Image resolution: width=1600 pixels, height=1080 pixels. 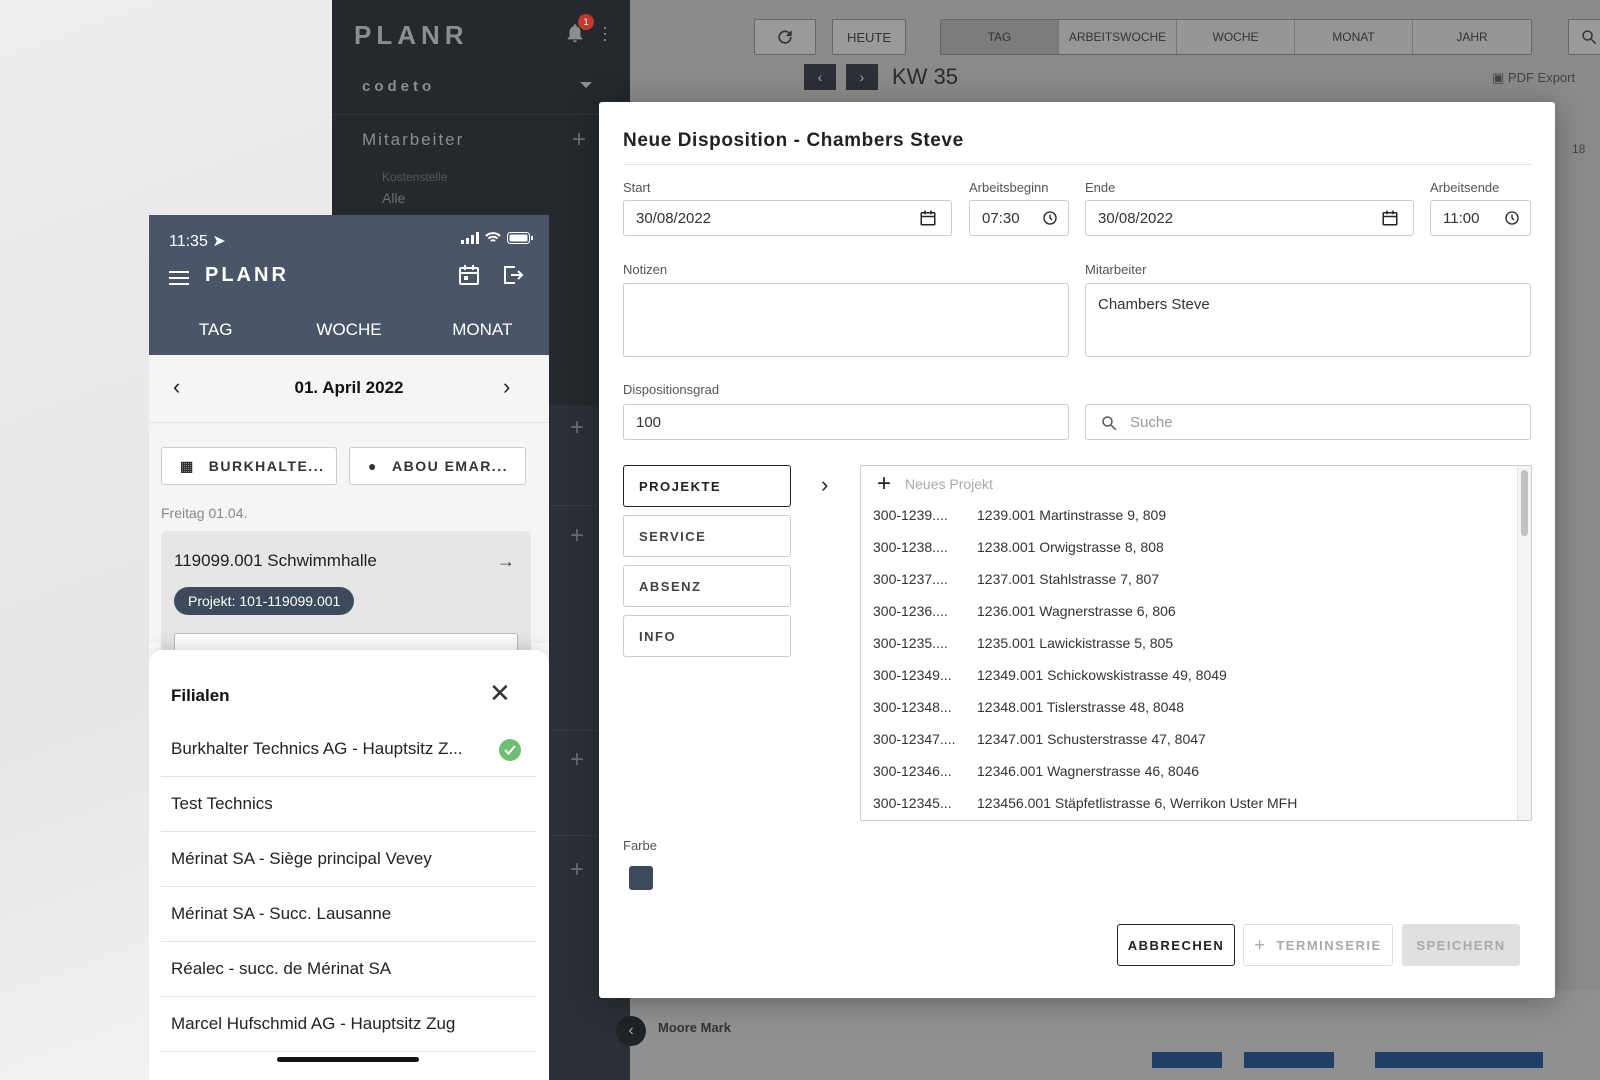 I want to click on person-icon: ●, so click(x=373, y=466).